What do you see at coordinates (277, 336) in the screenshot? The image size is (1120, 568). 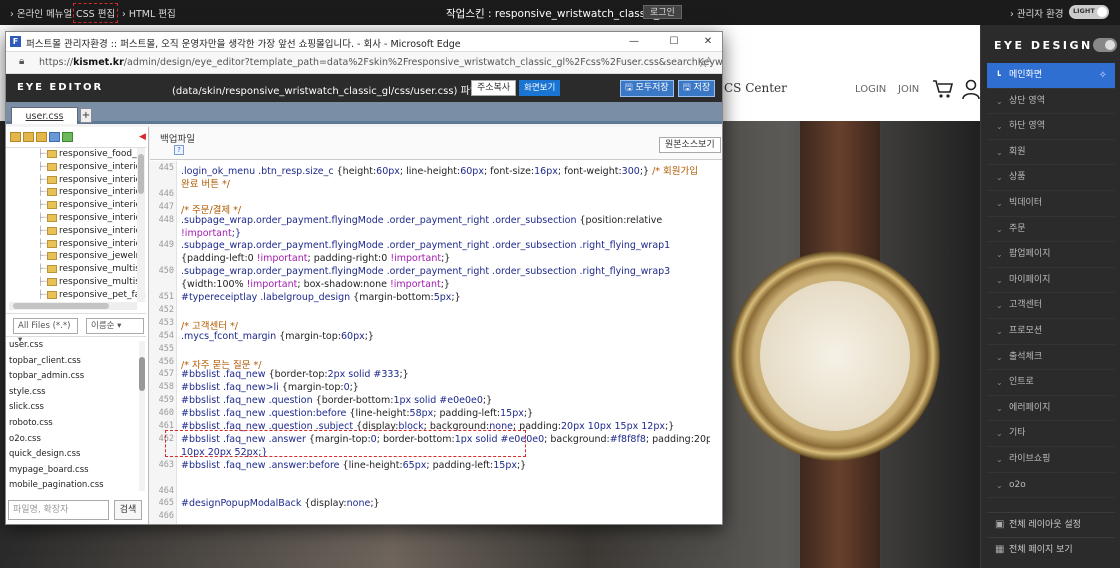 I see `code-line: .mycs_fcont_margin {margin-top:60px;}` at bounding box center [277, 336].